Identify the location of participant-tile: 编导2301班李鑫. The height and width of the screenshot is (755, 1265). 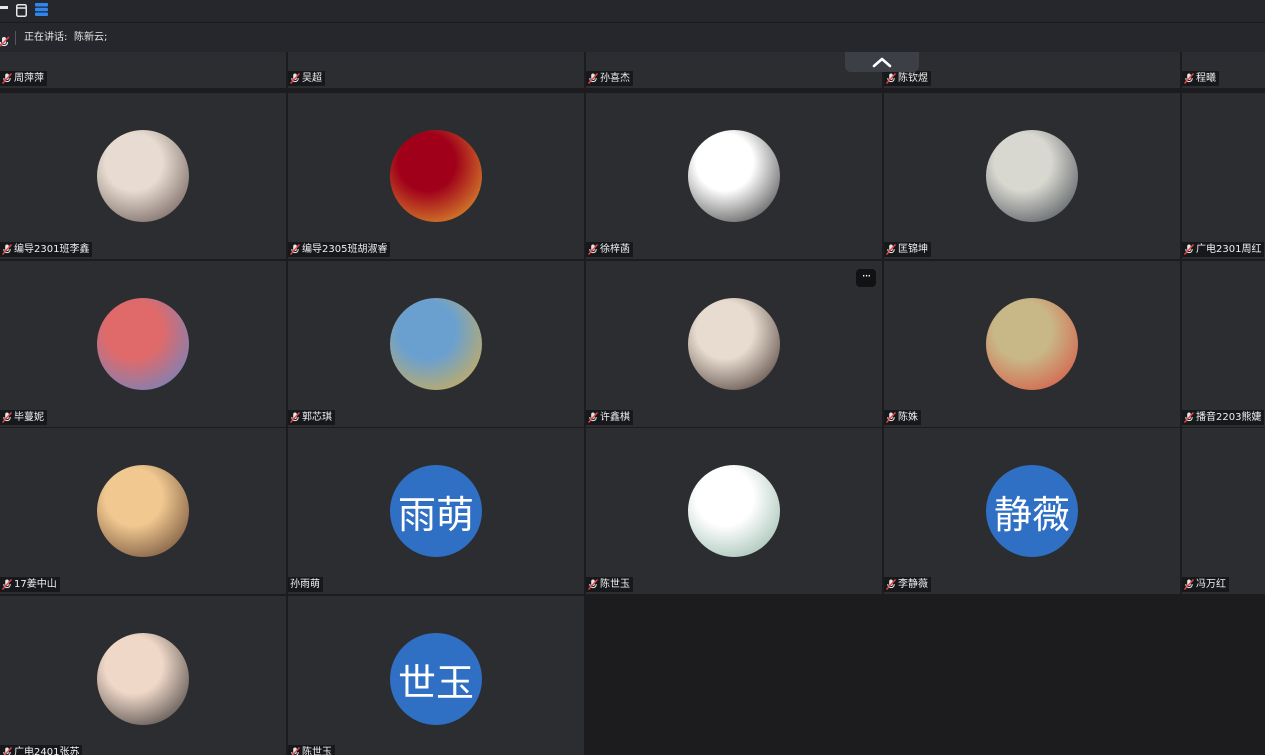
(143, 176).